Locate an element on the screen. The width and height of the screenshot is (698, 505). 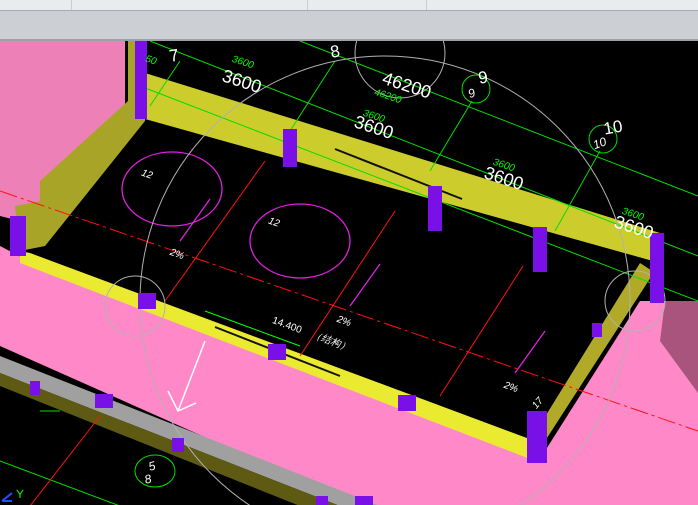
elevation-text: 14.400 is located at coordinates (287, 325).